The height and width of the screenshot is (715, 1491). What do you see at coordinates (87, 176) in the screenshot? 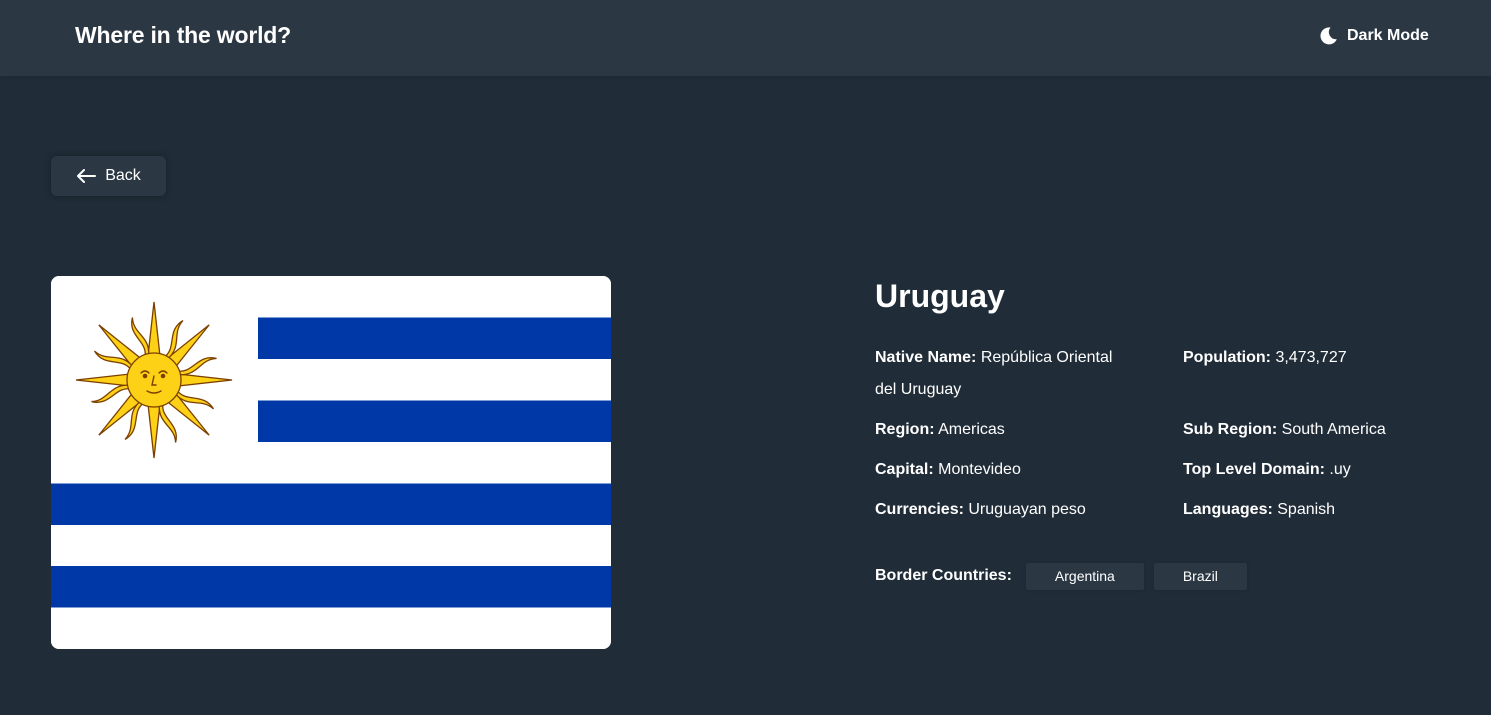
I see `arrow-left-icon` at bounding box center [87, 176].